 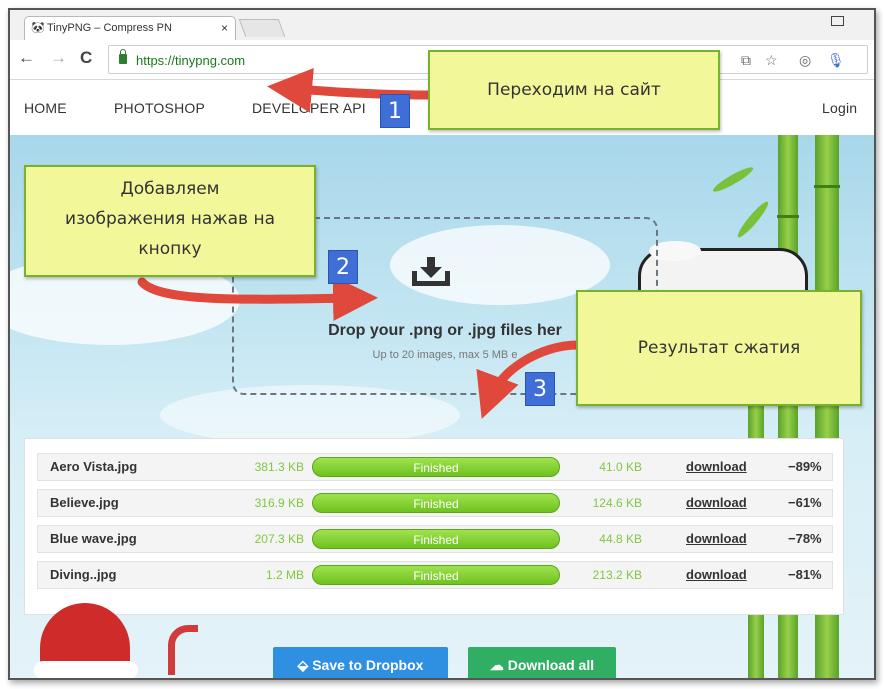 What do you see at coordinates (58, 58) in the screenshot?
I see `forward-icon: →` at bounding box center [58, 58].